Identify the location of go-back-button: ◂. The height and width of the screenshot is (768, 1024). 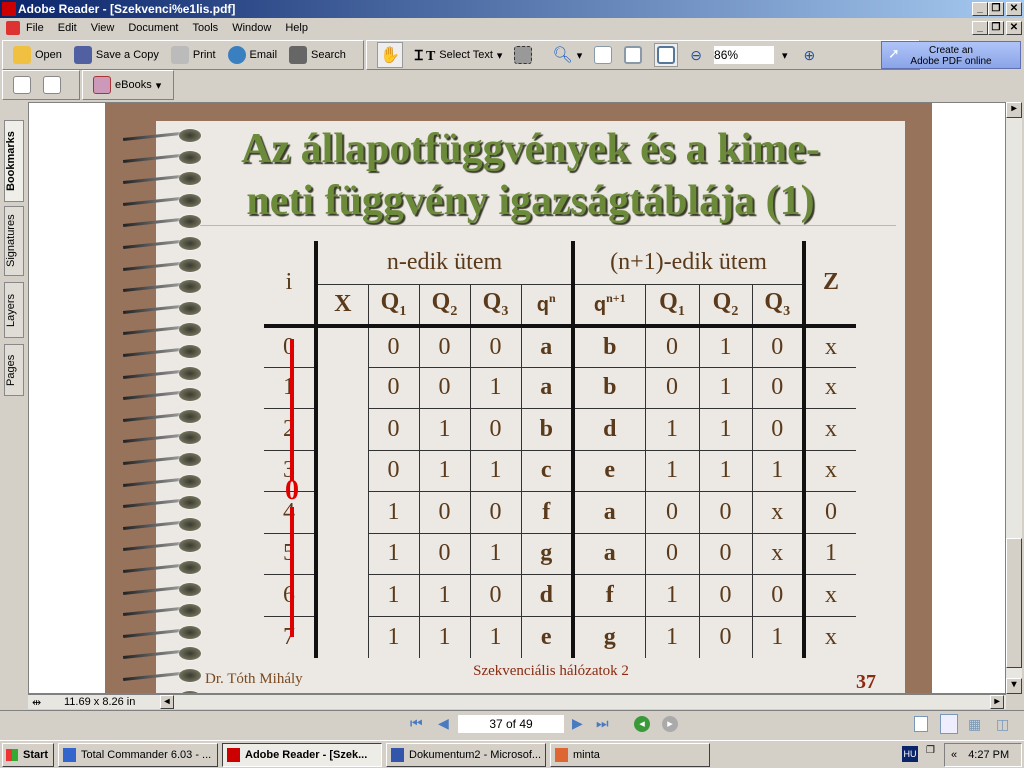
(642, 724).